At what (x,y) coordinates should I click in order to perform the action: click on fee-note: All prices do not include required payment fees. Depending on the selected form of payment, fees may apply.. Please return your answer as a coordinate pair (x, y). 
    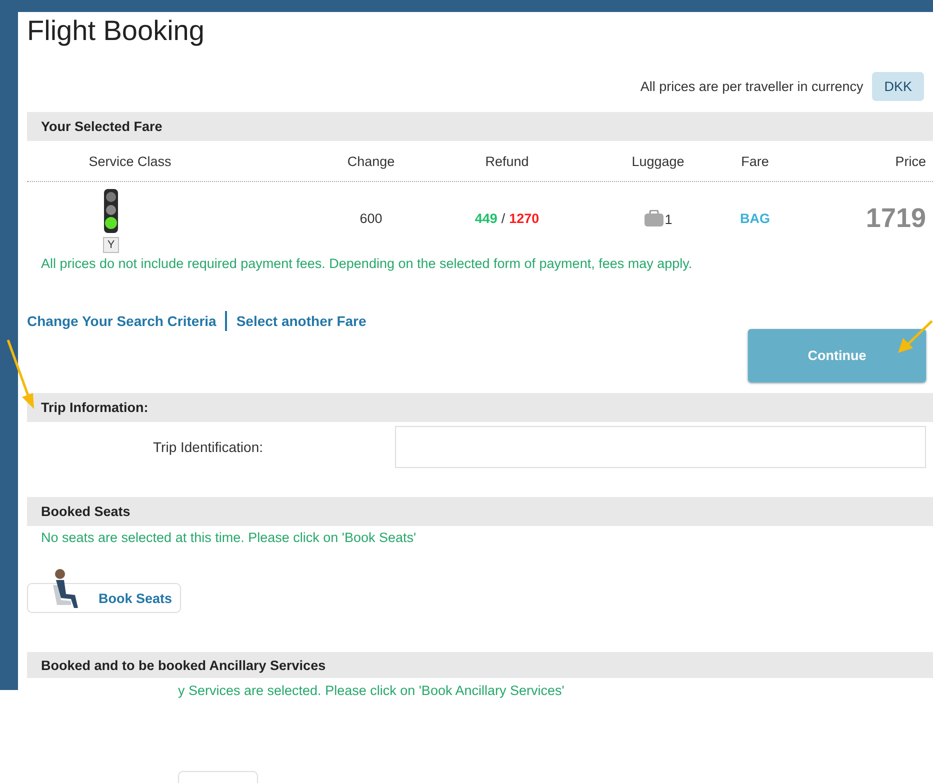
    Looking at the image, I should click on (367, 263).